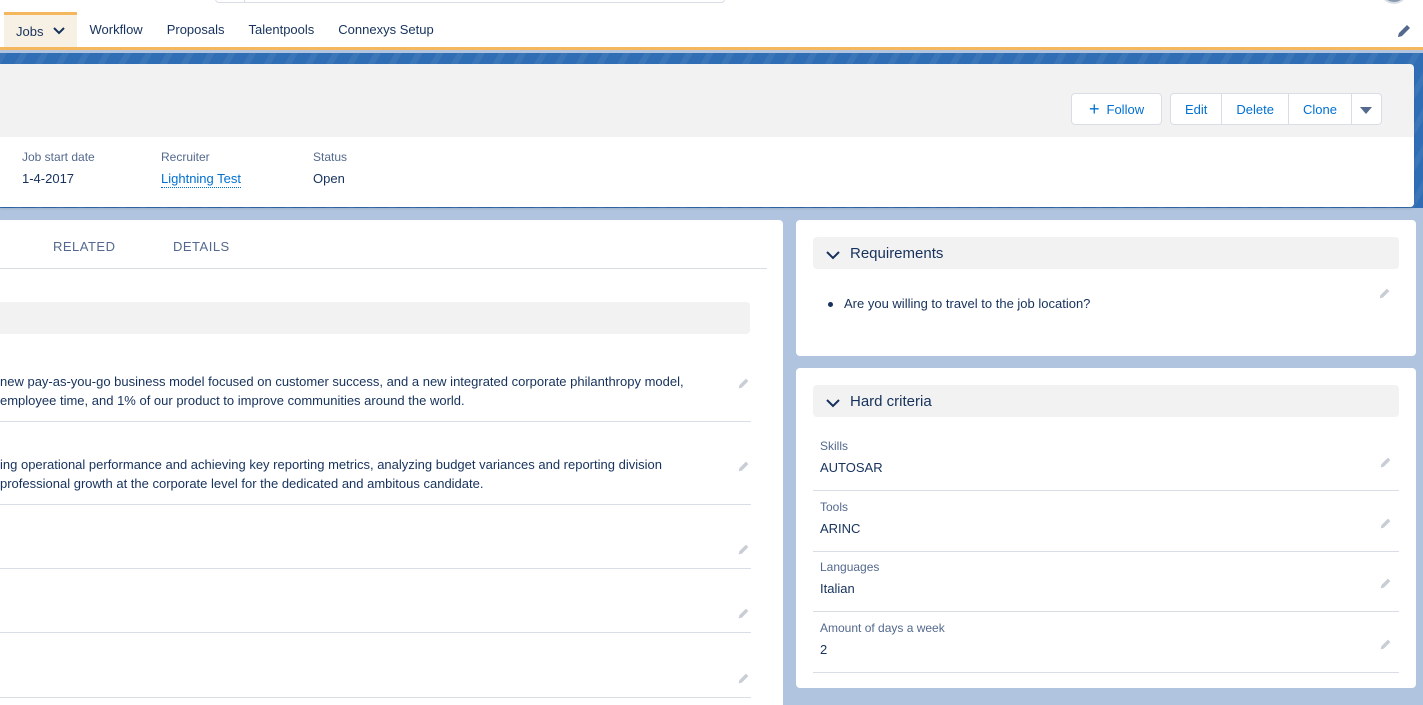 The height and width of the screenshot is (705, 1423). Describe the element at coordinates (375, 318) in the screenshot. I see `section-header` at that location.